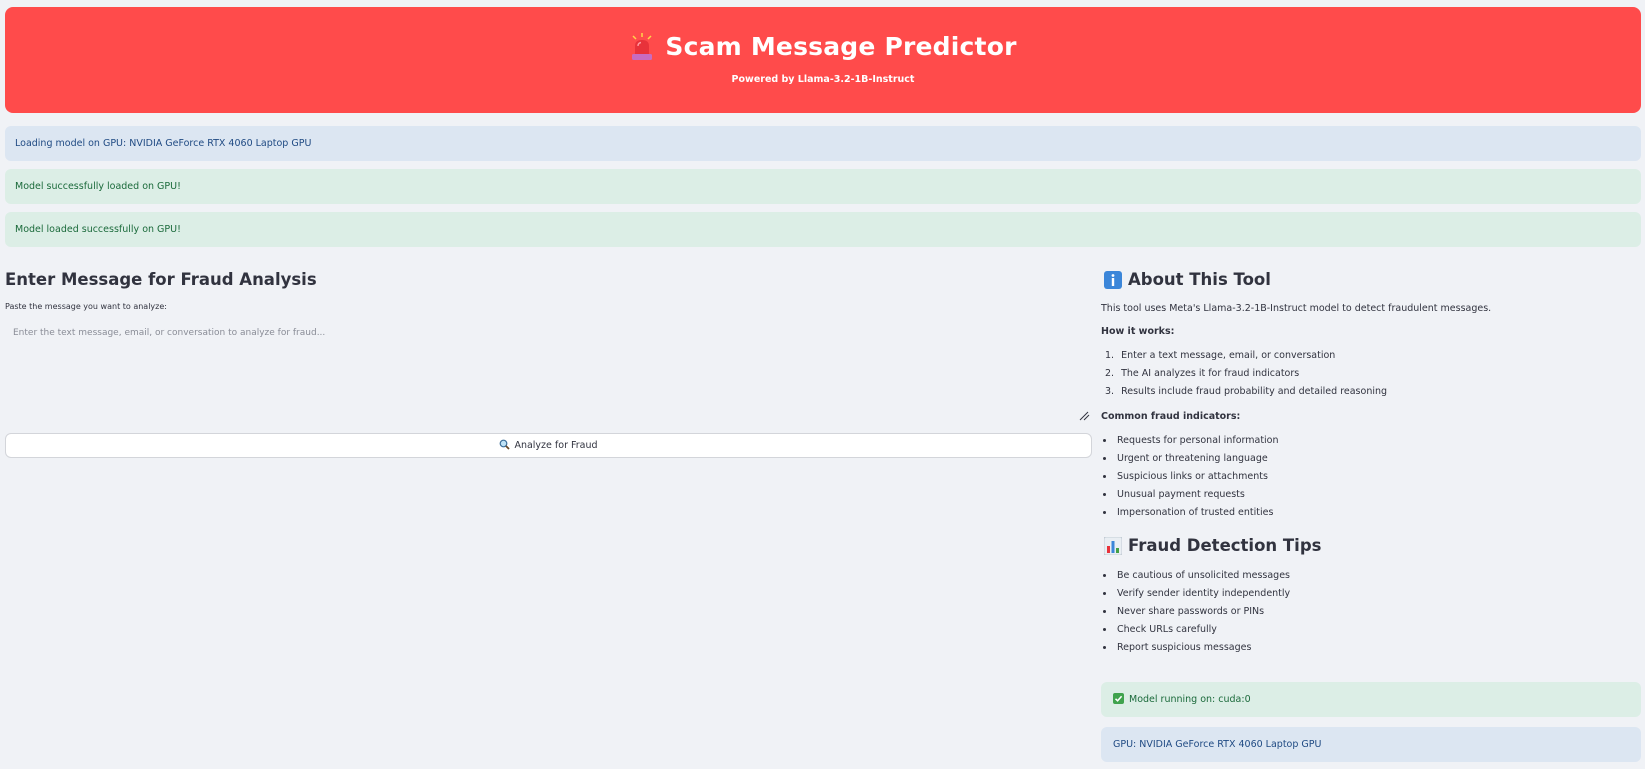 This screenshot has width=1645, height=769. I want to click on info-icon, so click(1113, 279).